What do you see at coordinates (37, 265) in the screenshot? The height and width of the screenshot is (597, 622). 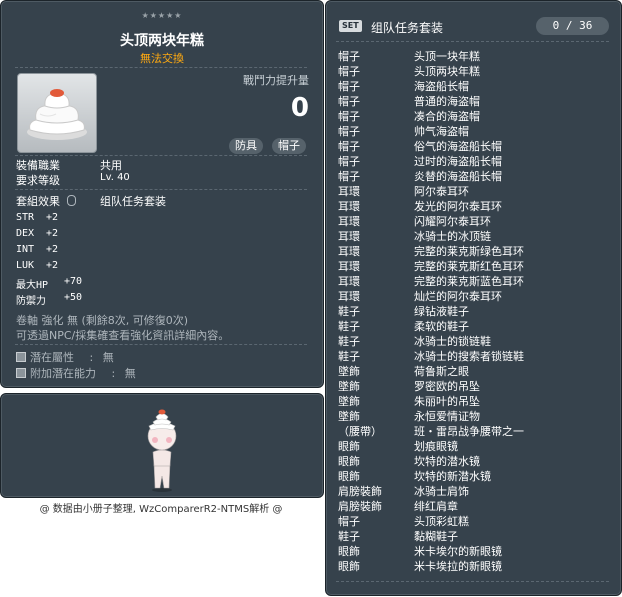 I see `stat-luk: LUK +2` at bounding box center [37, 265].